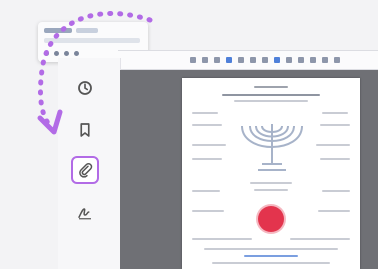 This screenshot has width=378, height=269. I want to click on viewer-toolbar, so click(248, 60).